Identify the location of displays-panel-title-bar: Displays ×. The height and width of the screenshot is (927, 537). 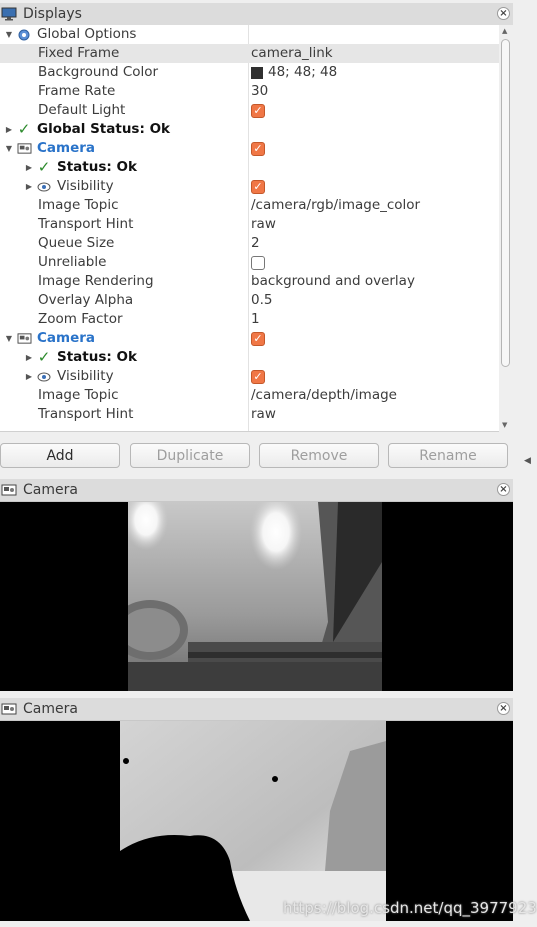
(256, 14).